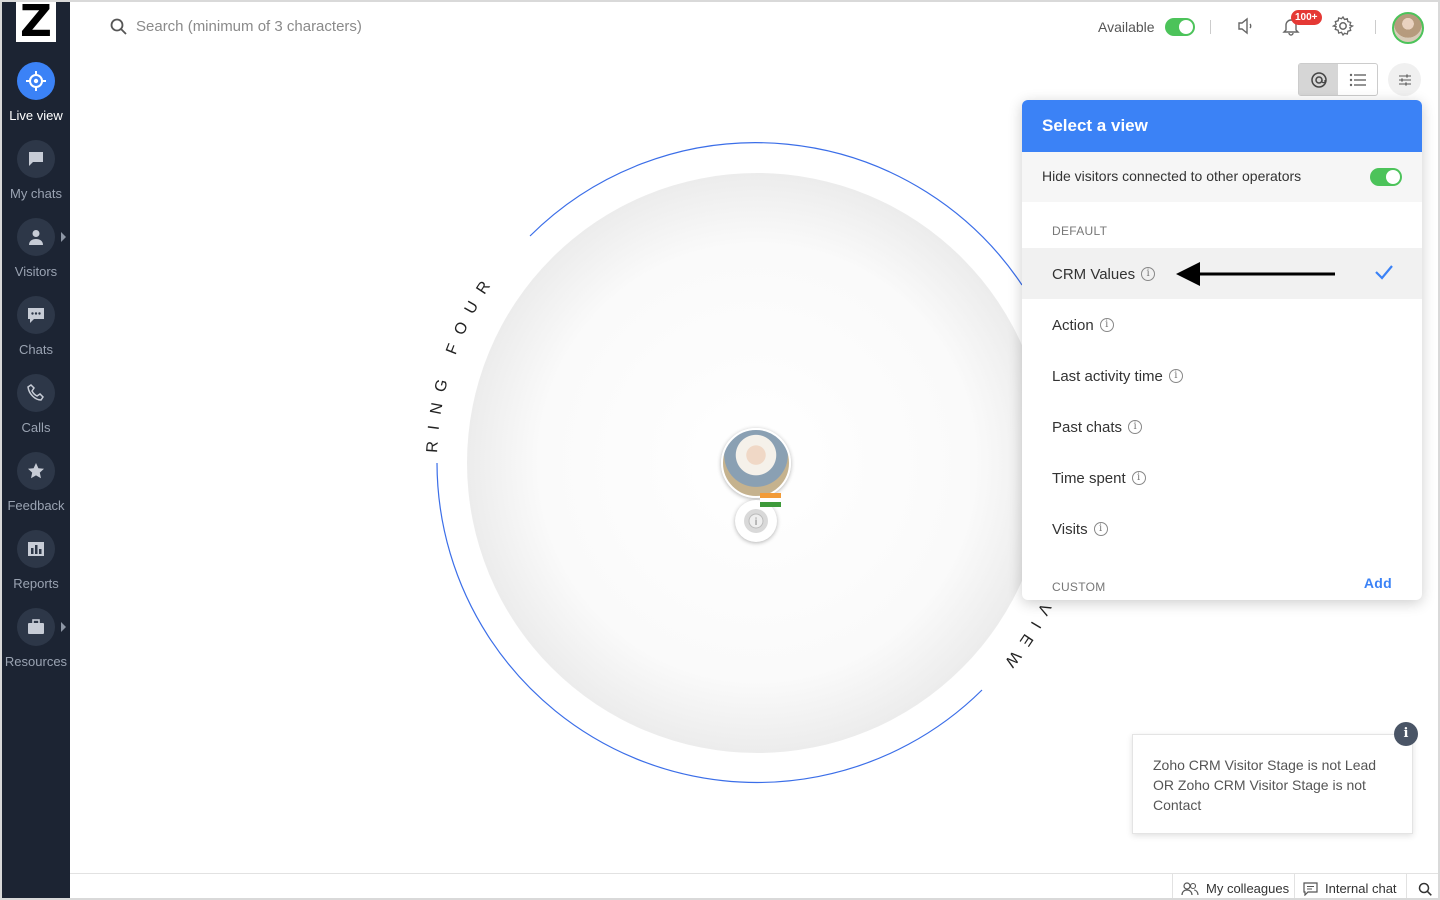 This screenshot has height=900, width=1440. I want to click on notification-badge: 100+, so click(1306, 17).